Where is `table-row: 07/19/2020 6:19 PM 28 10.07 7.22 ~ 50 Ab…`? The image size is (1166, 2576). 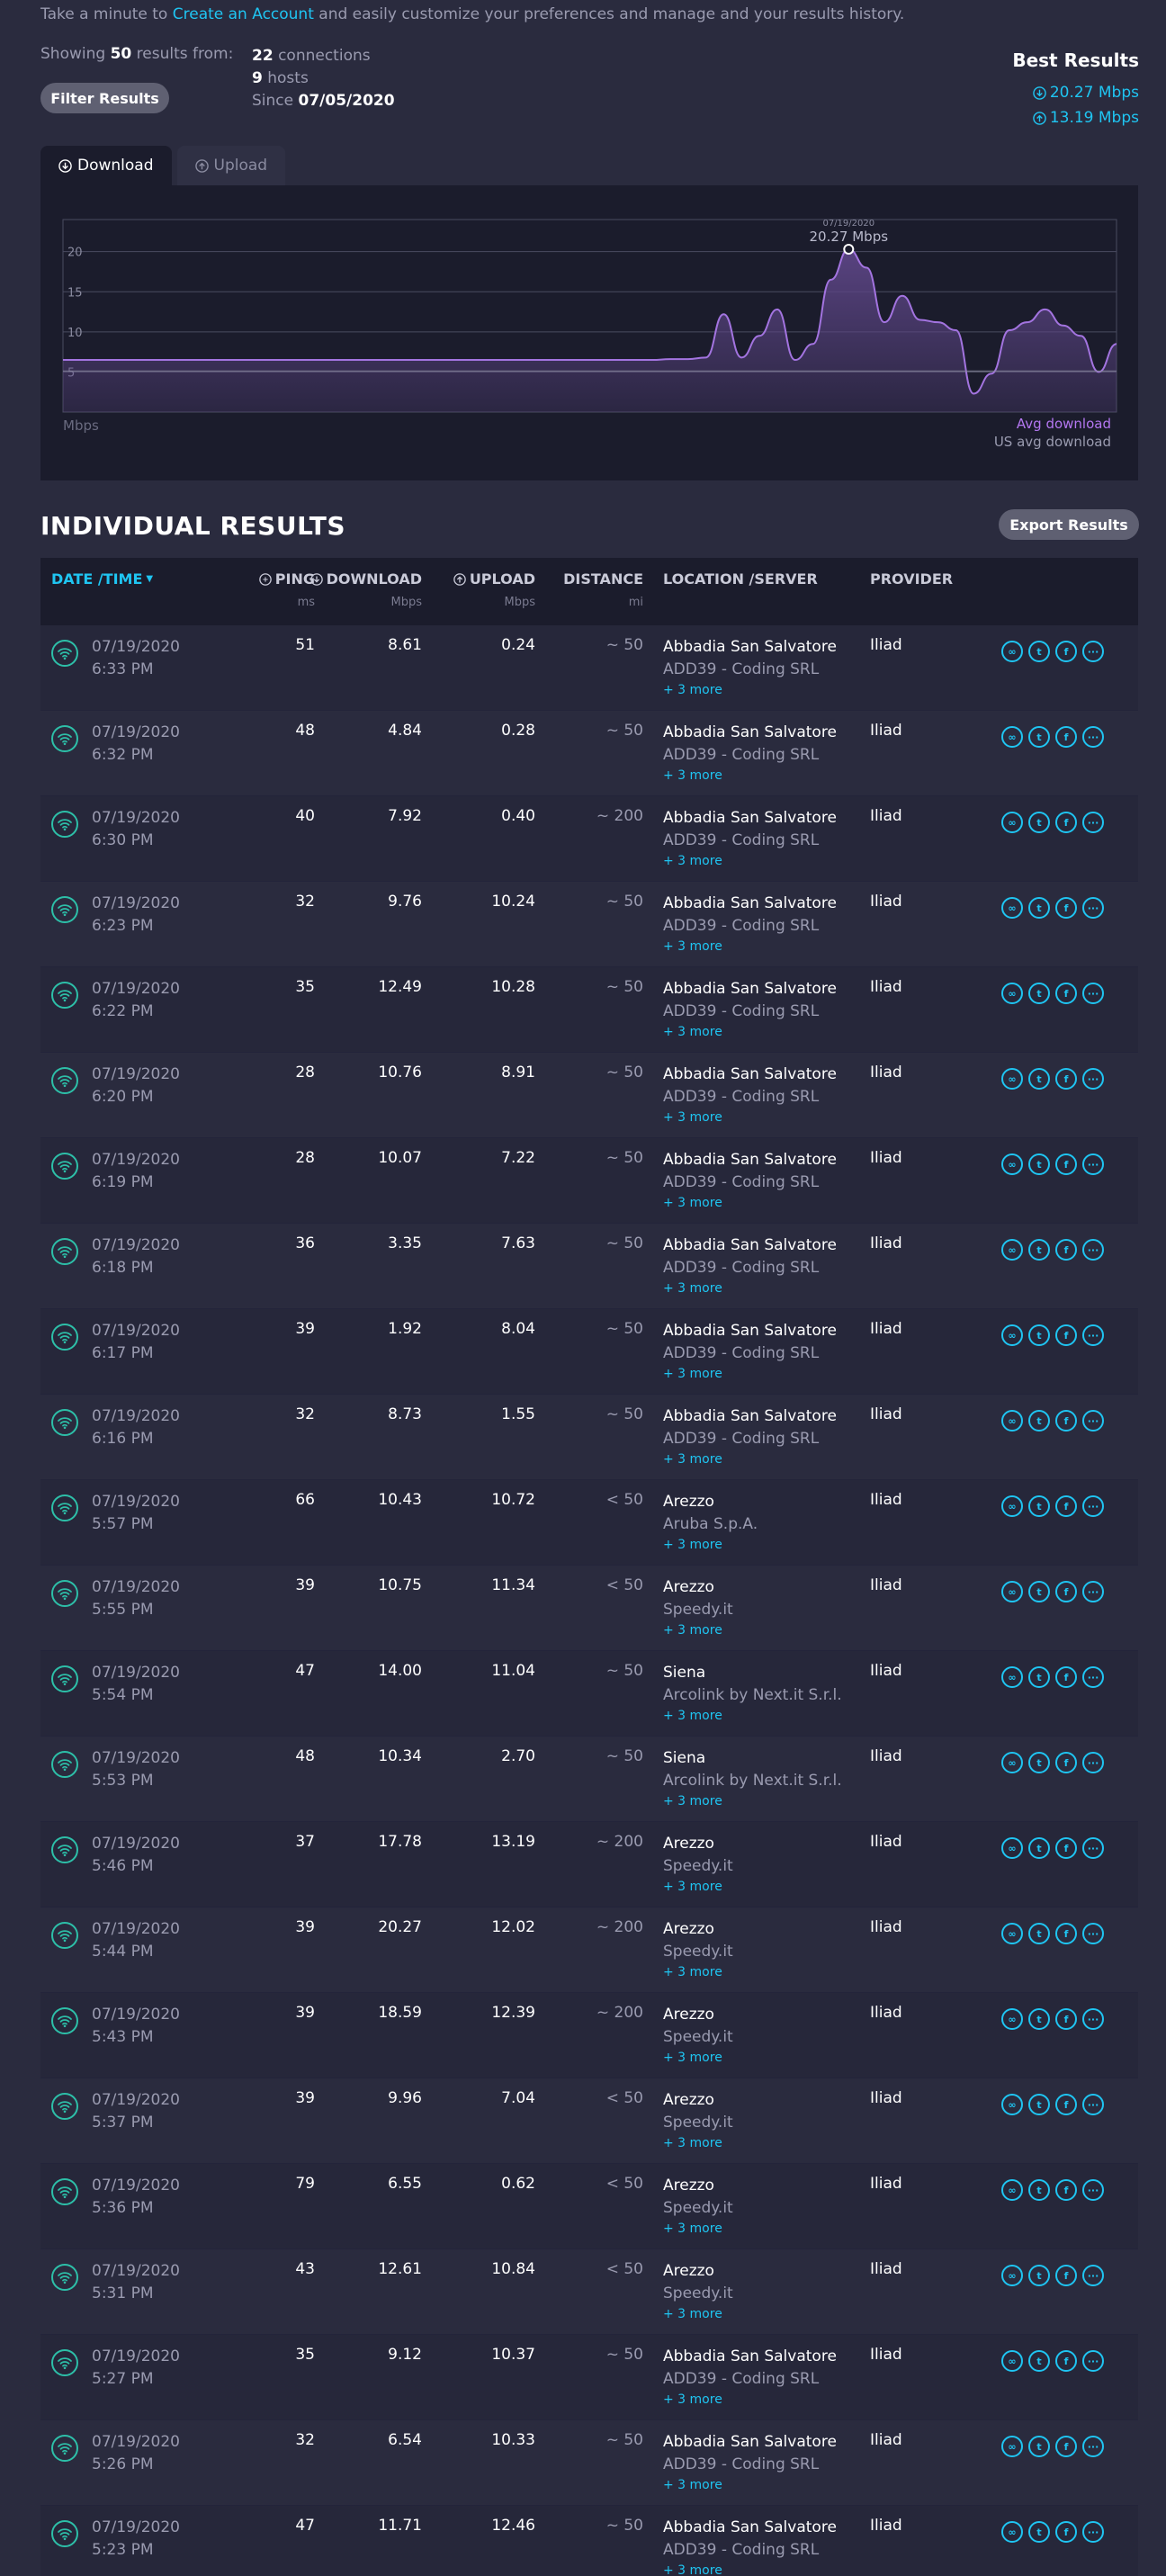
table-row: 07/19/2020 6:19 PM 28 10.07 7.22 ~ 50 Ab… is located at coordinates (589, 1181).